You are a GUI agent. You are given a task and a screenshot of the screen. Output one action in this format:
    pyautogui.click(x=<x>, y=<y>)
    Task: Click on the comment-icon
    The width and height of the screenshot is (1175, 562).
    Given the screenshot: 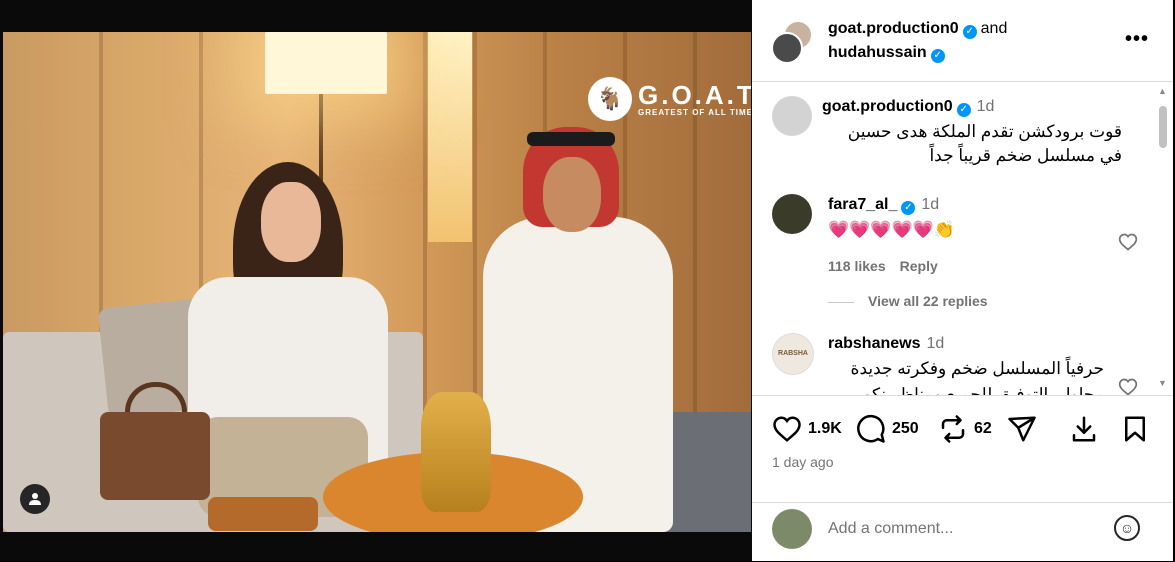 What is the action you would take?
    pyautogui.click(x=871, y=428)
    